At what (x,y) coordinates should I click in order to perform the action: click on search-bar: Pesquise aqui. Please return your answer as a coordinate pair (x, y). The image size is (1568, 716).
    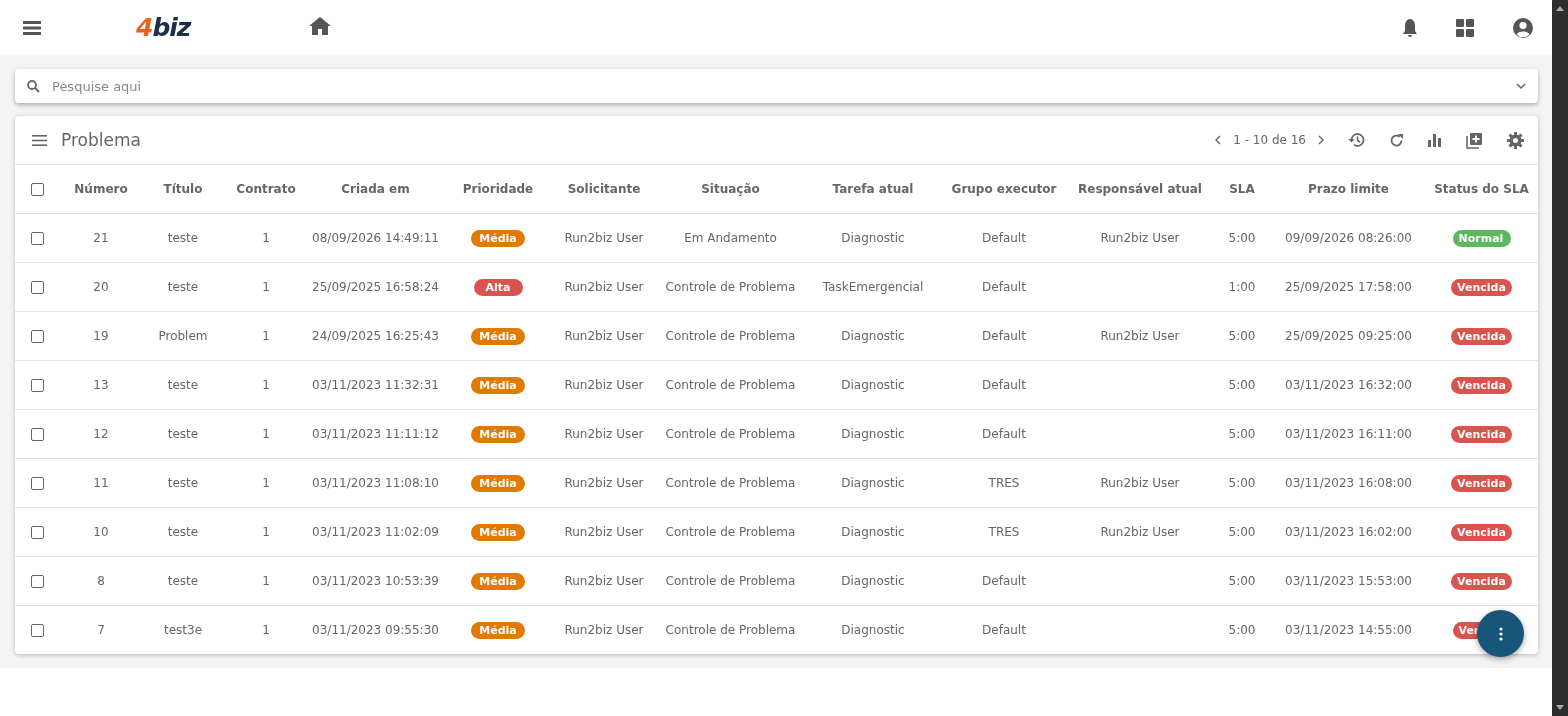
    Looking at the image, I should click on (776, 86).